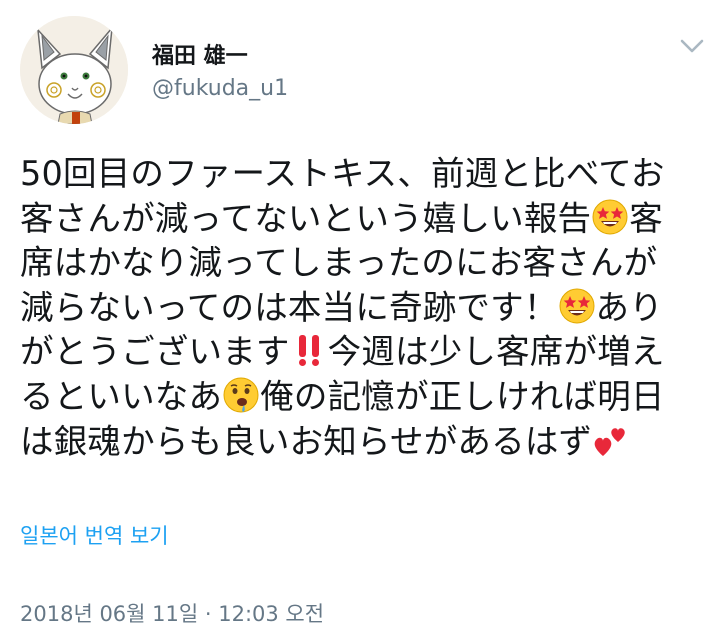 The width and height of the screenshot is (720, 641). I want to click on tweet-text-segment: るといいなあ, so click(121, 396).